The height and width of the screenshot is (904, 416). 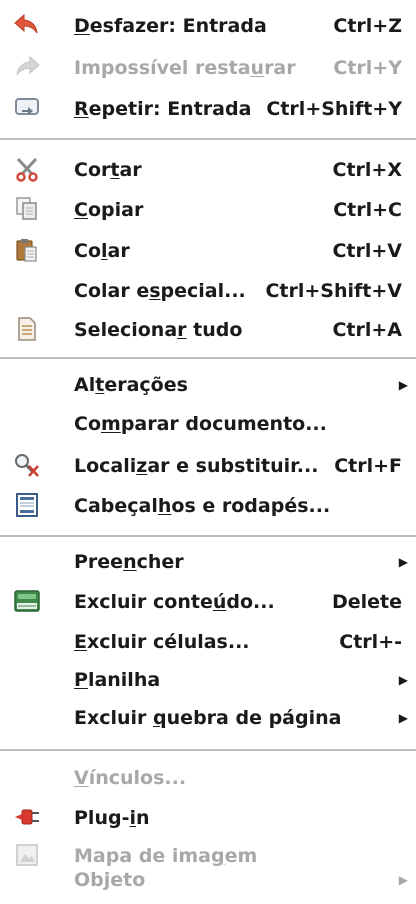 I want to click on menu-item-label: Excluir quebra de página, so click(x=208, y=718).